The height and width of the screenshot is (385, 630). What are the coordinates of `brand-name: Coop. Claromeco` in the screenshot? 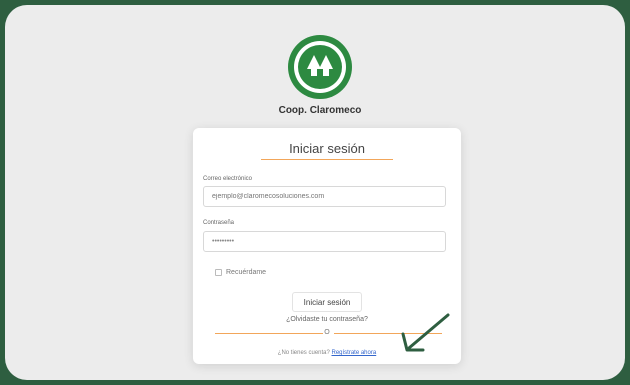 It's located at (320, 110).